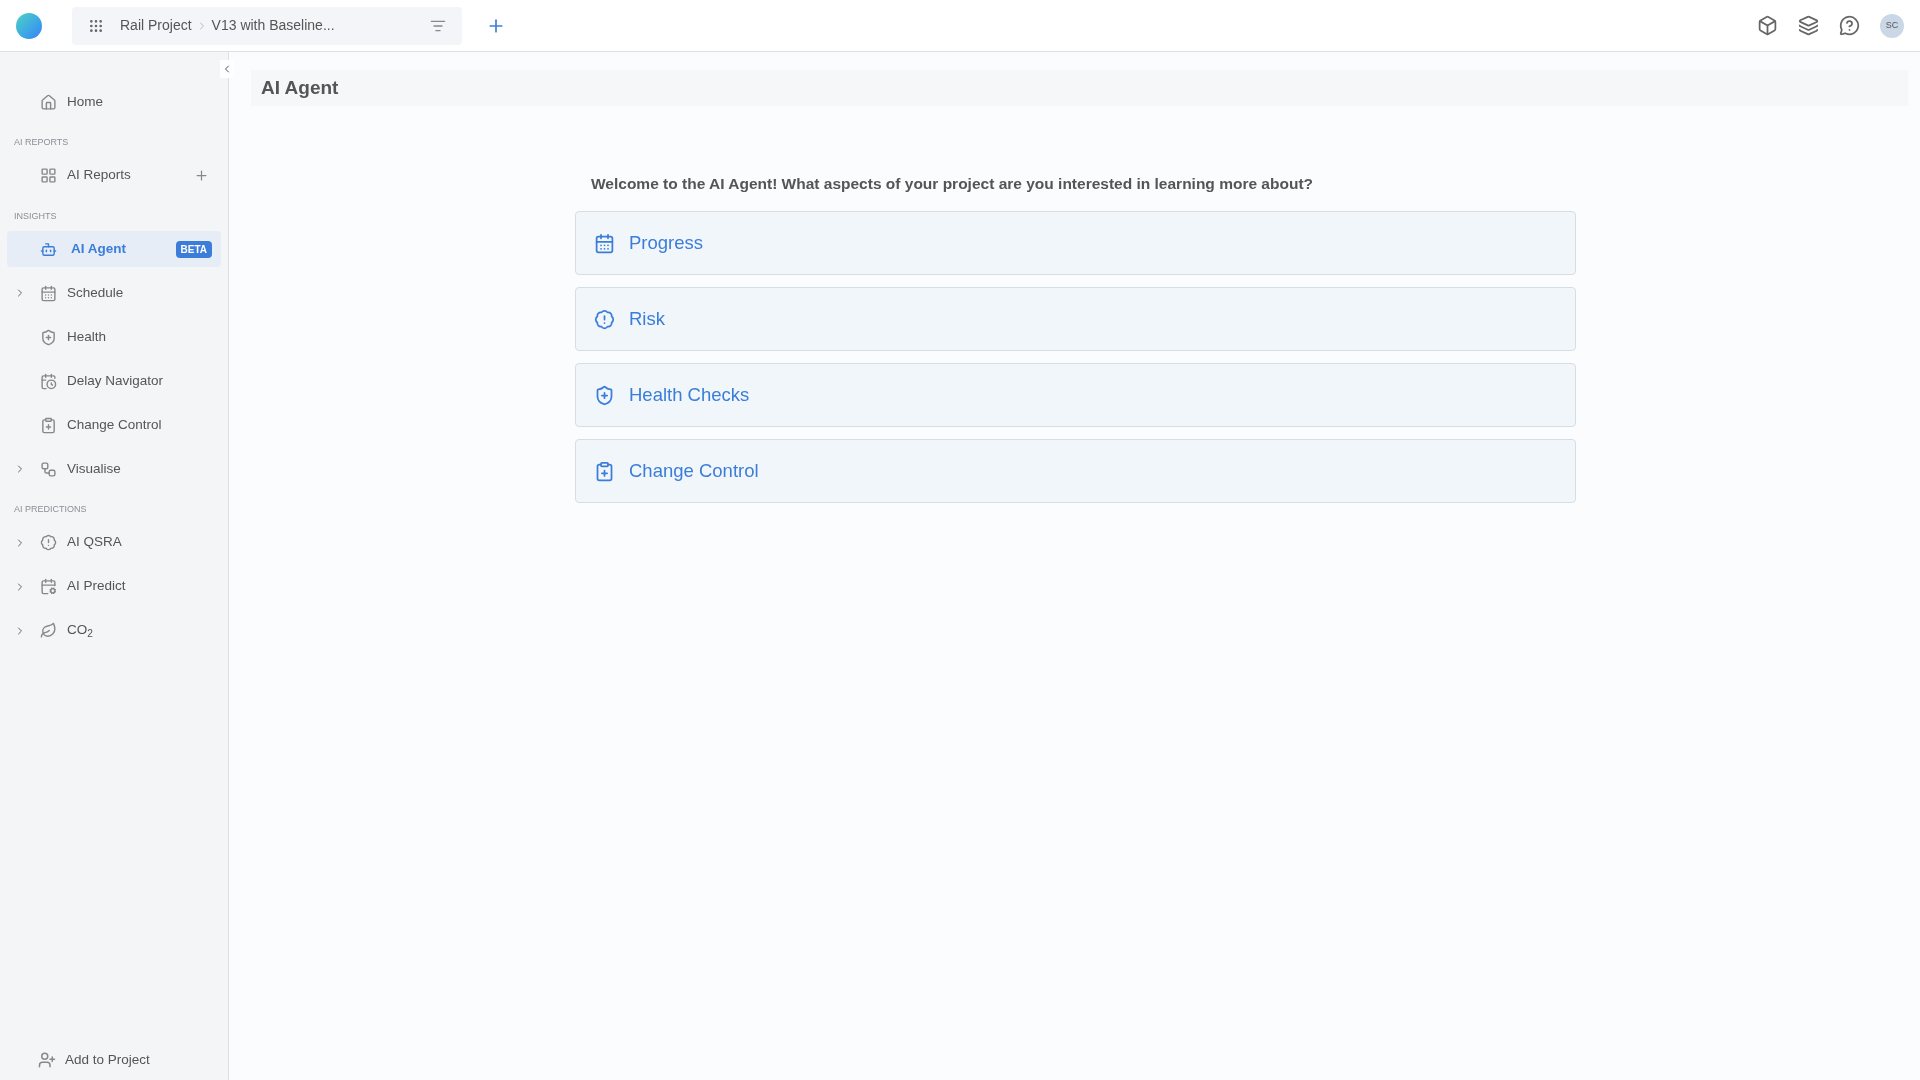 The image size is (1920, 1080). I want to click on topic-option-button: Progress, so click(1075, 243).